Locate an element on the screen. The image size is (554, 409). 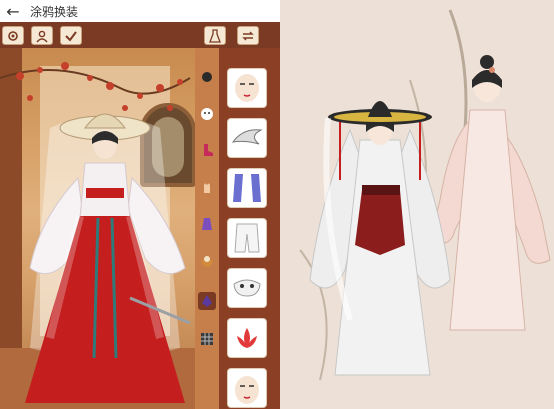
category-robe is located at coordinates (207, 224).